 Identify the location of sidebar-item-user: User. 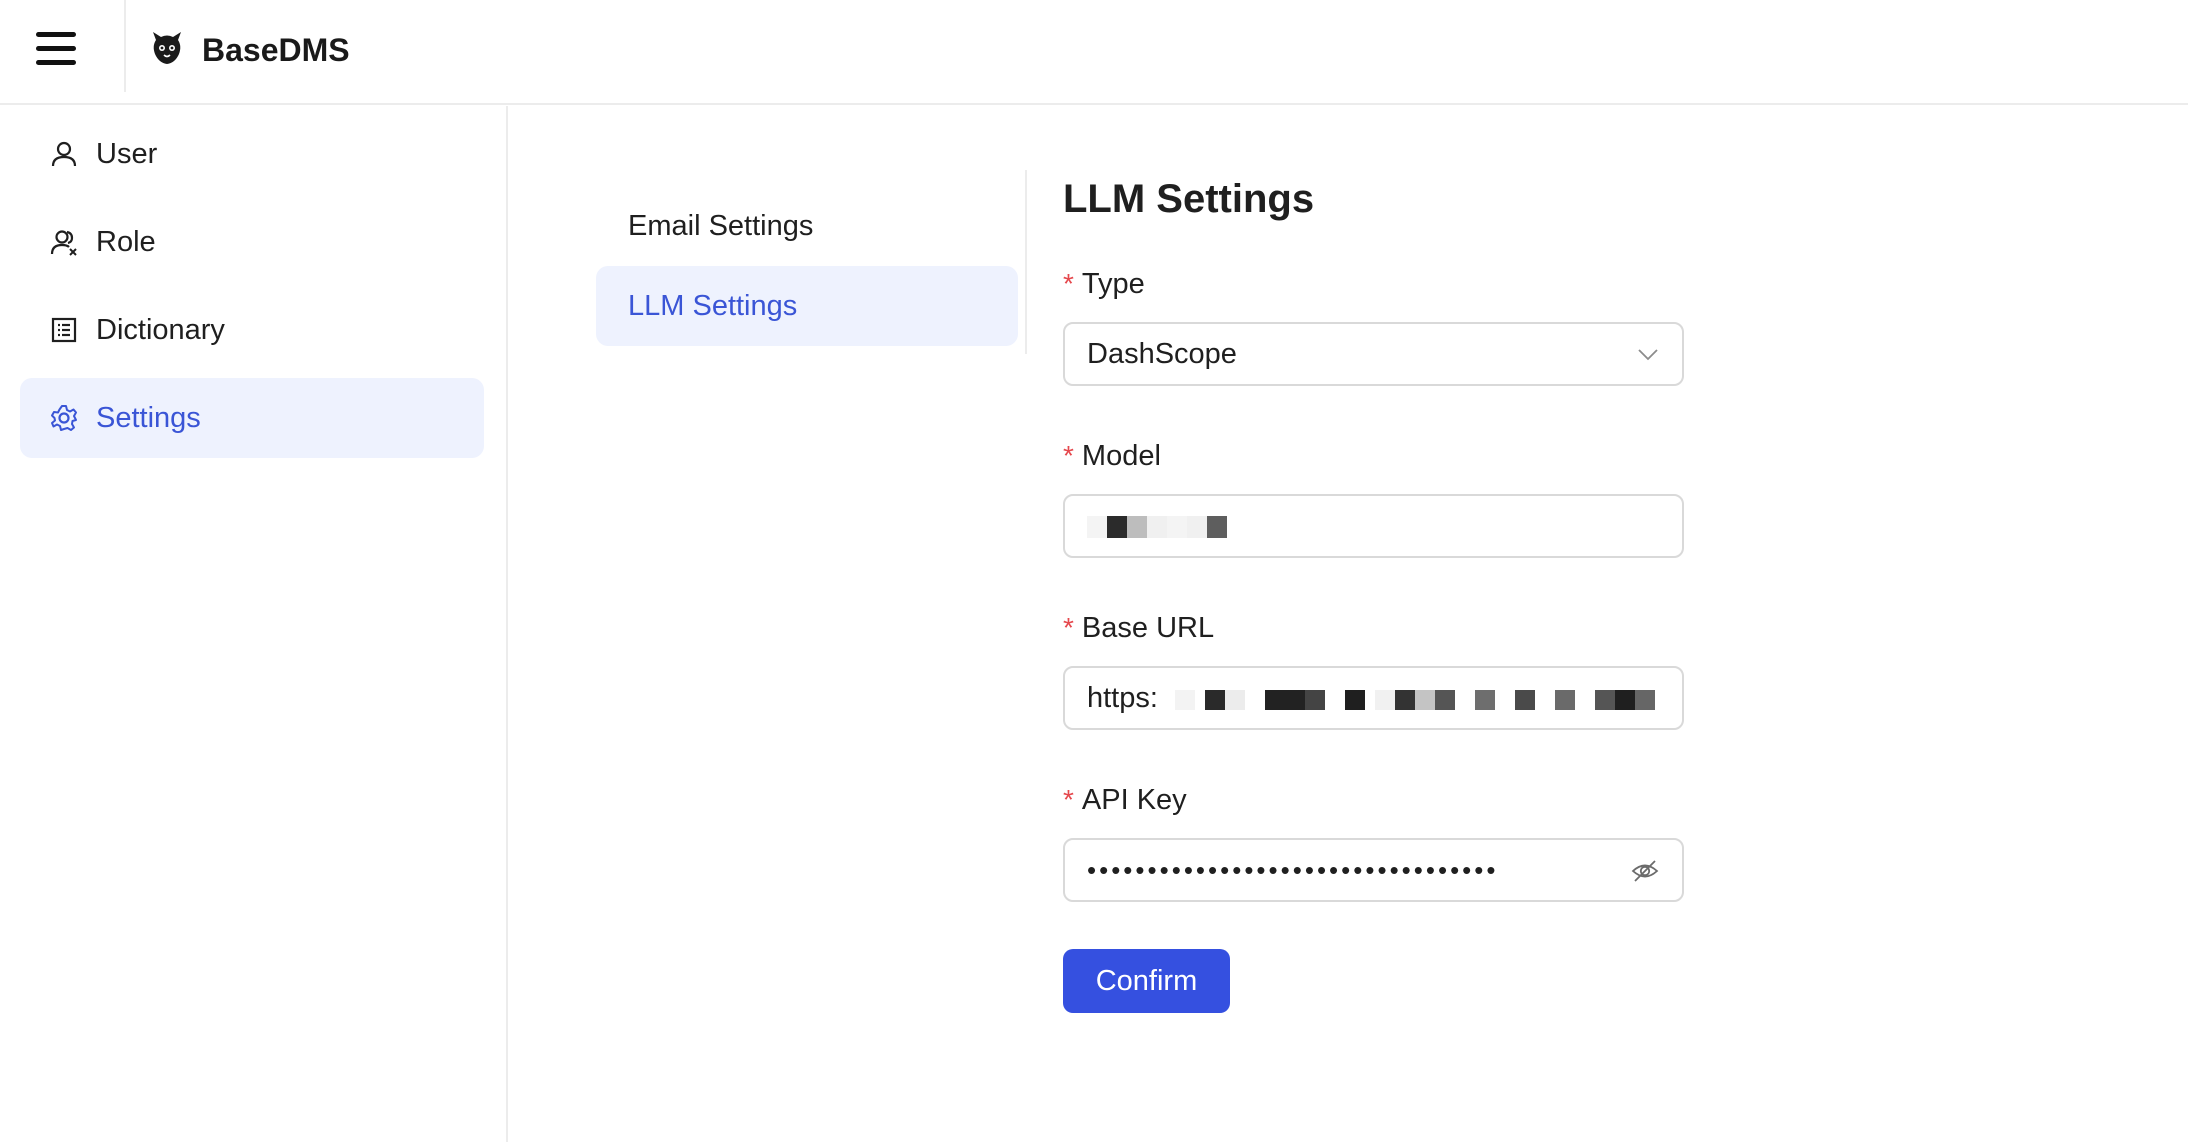
(252, 154).